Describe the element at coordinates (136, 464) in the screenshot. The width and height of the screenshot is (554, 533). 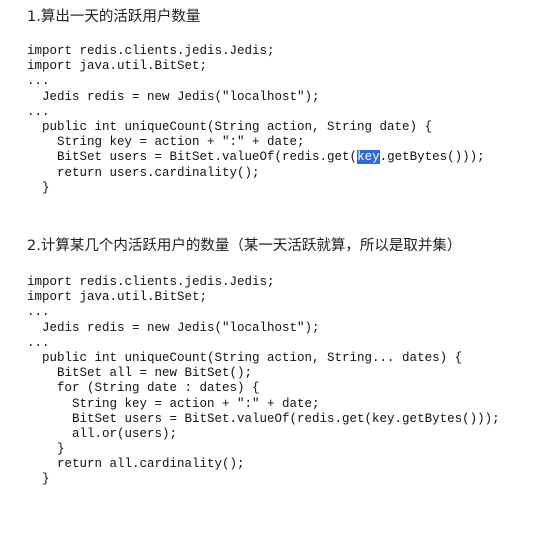
I see `code-line: return all.cardinality();` at that location.